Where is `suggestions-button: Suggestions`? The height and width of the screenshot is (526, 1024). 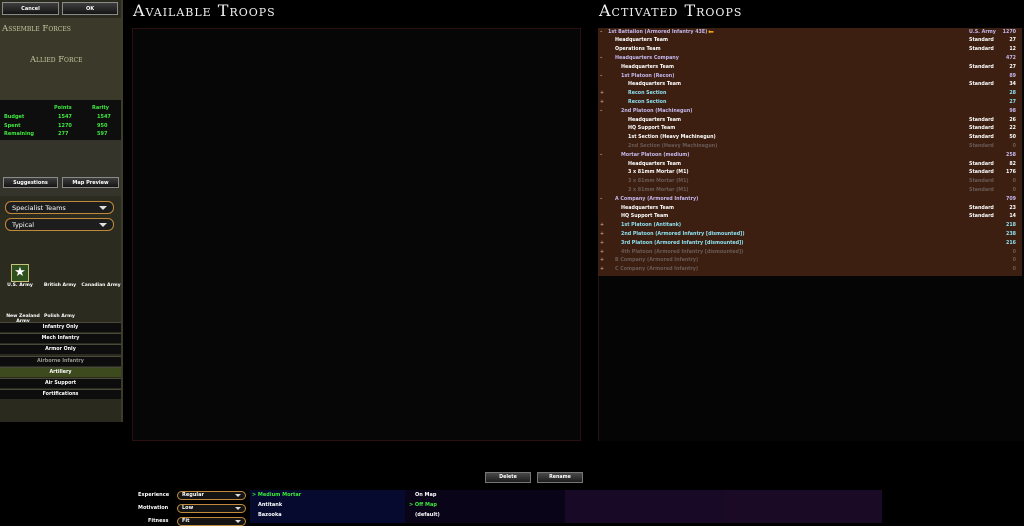 suggestions-button: Suggestions is located at coordinates (30, 182).